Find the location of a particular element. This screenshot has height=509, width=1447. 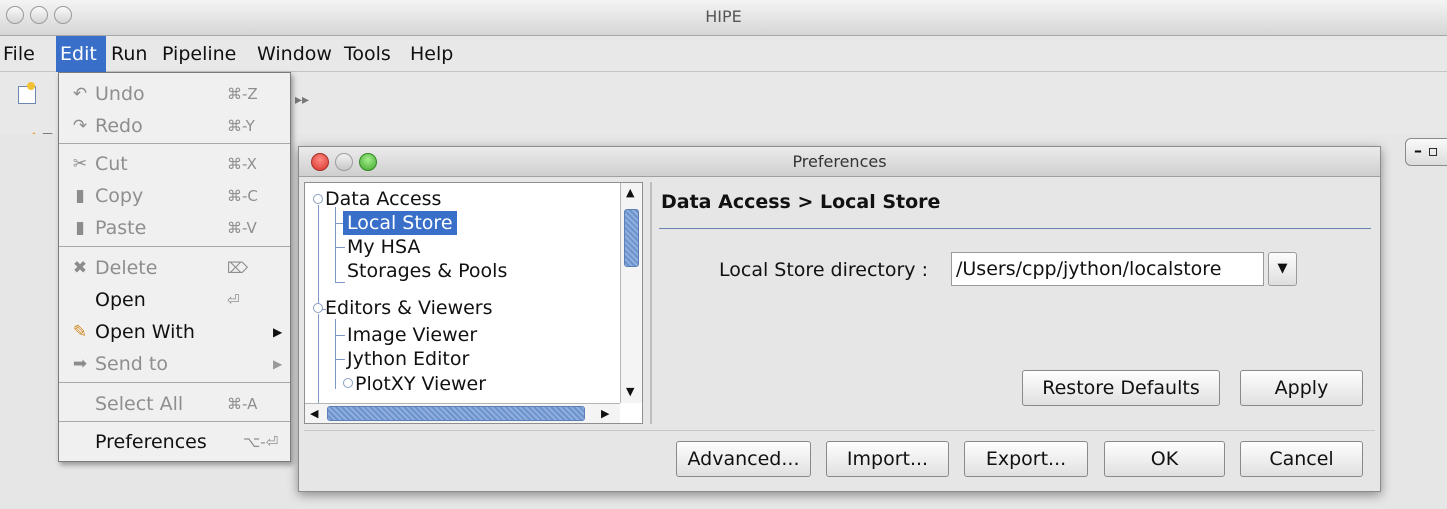

menu-help: Help is located at coordinates (437, 54).